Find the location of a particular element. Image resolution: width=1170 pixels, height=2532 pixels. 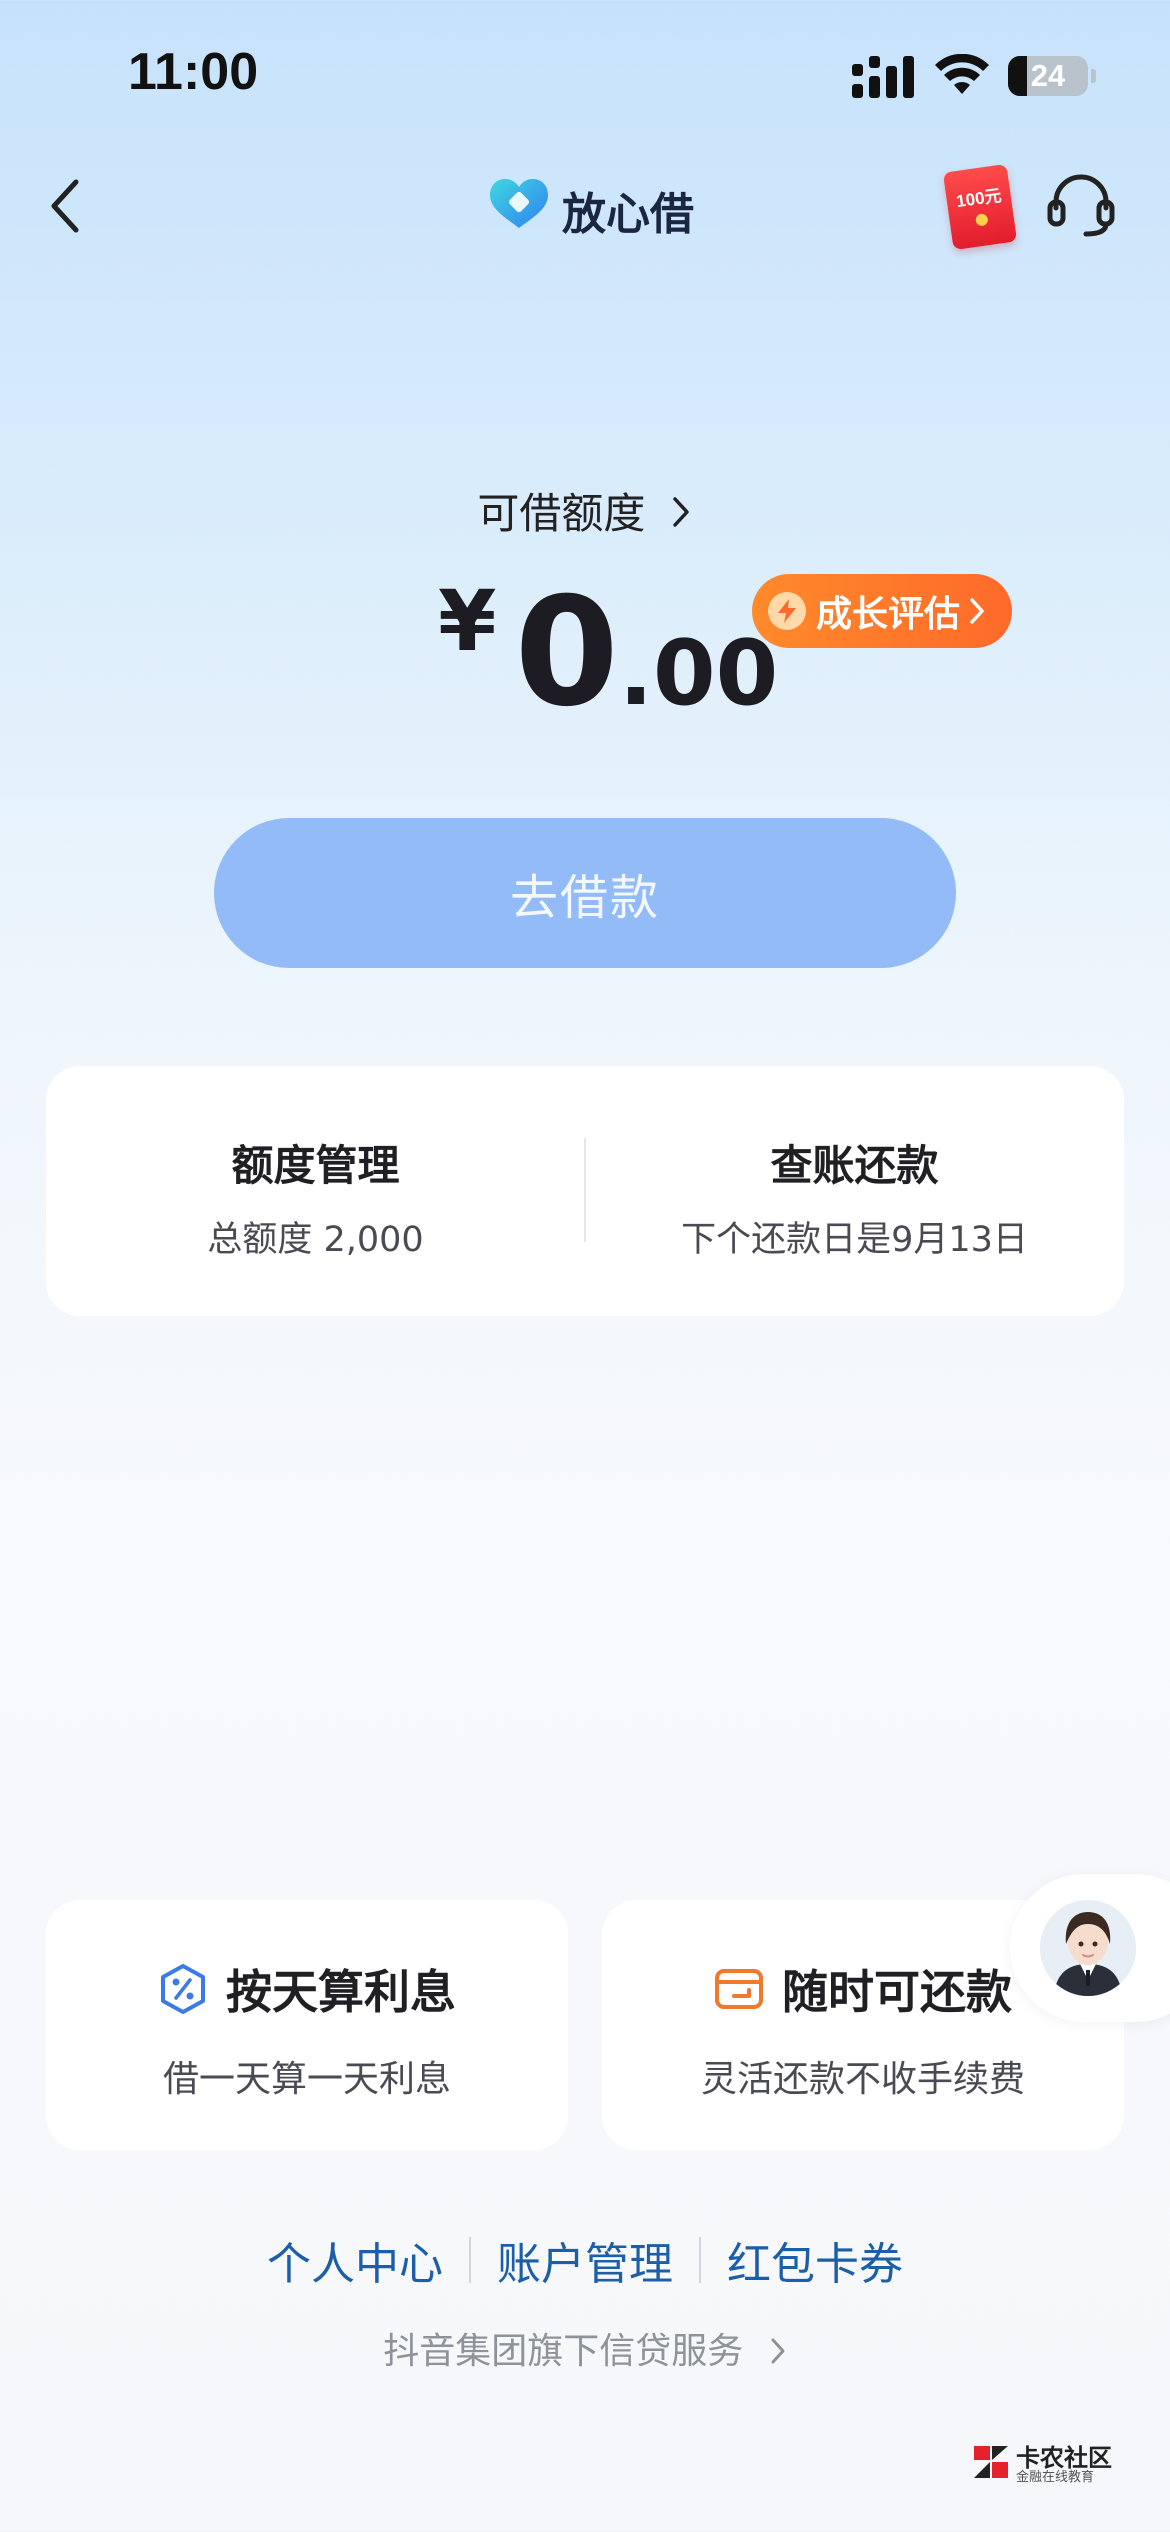

watermark-logo-icon is located at coordinates (991, 2462).